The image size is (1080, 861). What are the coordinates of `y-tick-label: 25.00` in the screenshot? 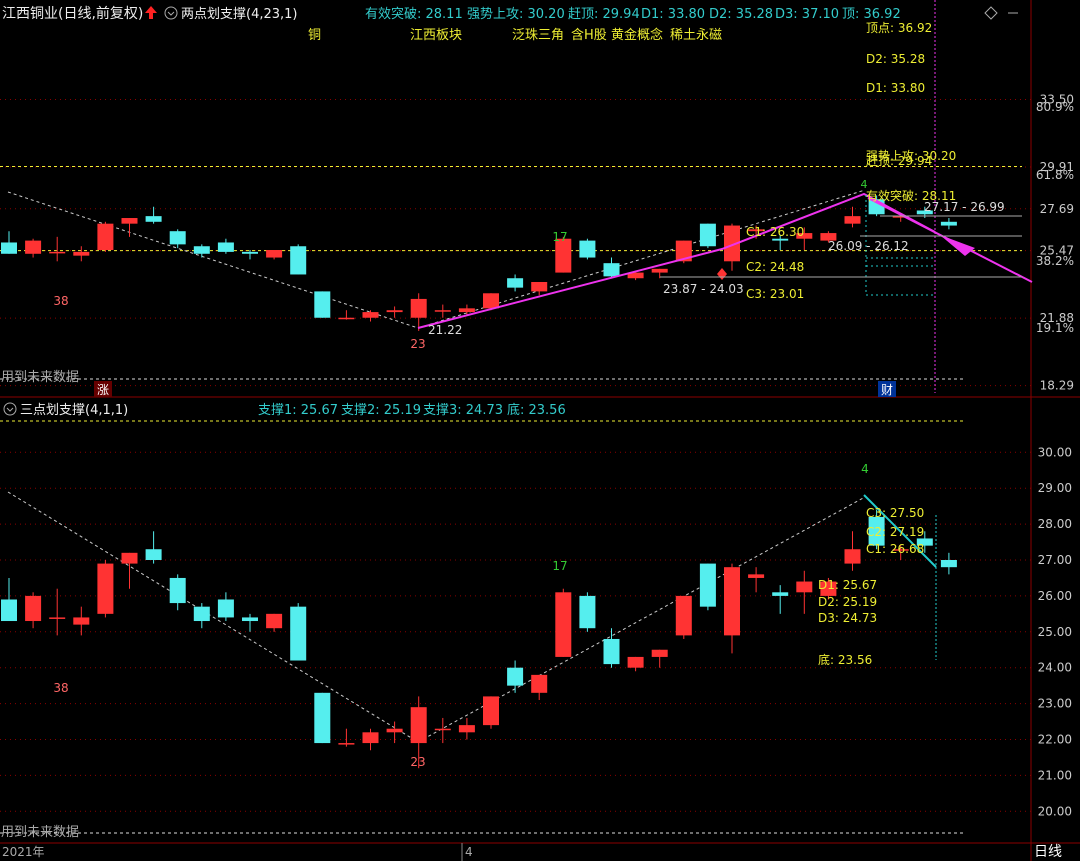 It's located at (1055, 632).